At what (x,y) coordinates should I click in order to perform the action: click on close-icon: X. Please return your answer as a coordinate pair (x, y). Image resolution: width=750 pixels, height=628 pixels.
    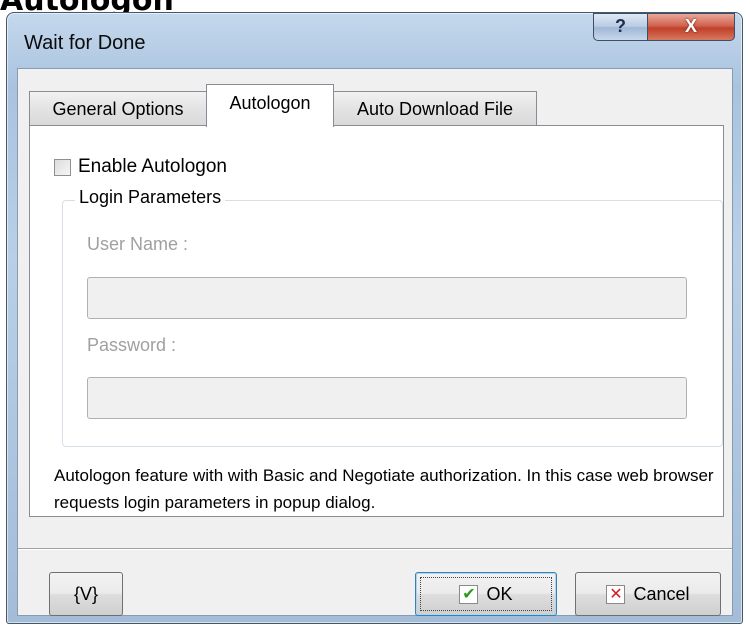
    Looking at the image, I should click on (690, 26).